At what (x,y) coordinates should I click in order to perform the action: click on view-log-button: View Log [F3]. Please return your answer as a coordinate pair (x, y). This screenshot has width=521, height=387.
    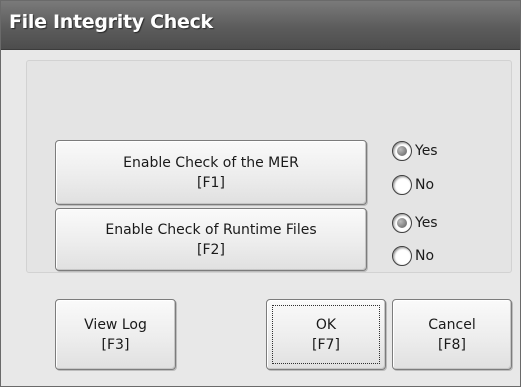
    Looking at the image, I should click on (115, 334).